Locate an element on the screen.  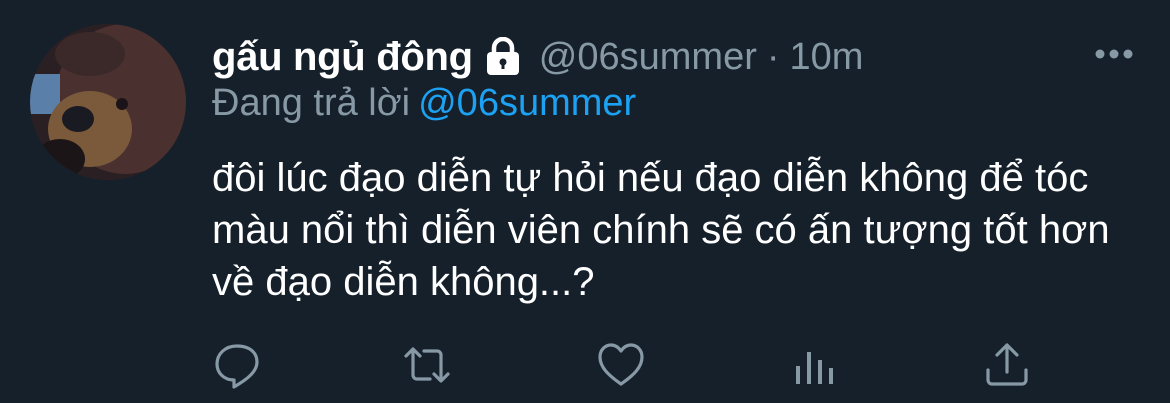
reply-prefix: Đang trả lời is located at coordinates (311, 103).